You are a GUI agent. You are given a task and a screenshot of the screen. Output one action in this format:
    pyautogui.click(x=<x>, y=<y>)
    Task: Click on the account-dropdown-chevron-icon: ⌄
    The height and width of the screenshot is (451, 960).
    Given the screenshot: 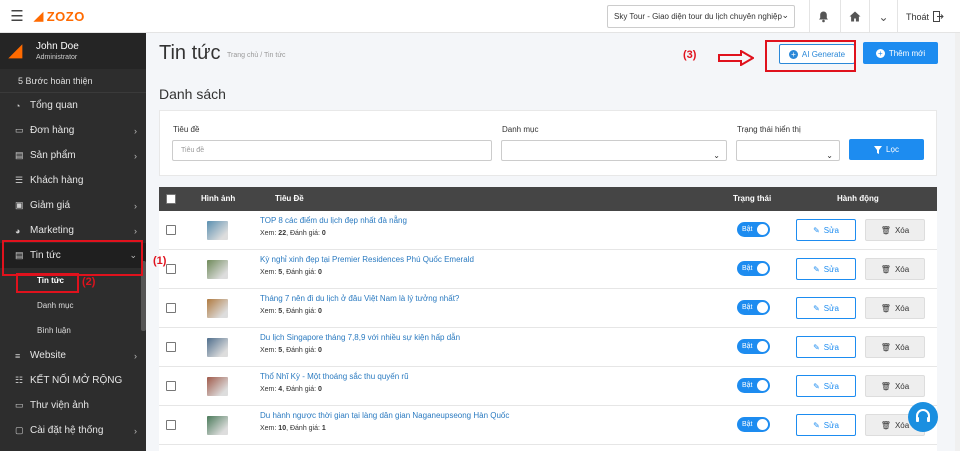 What is the action you would take?
    pyautogui.click(x=883, y=16)
    